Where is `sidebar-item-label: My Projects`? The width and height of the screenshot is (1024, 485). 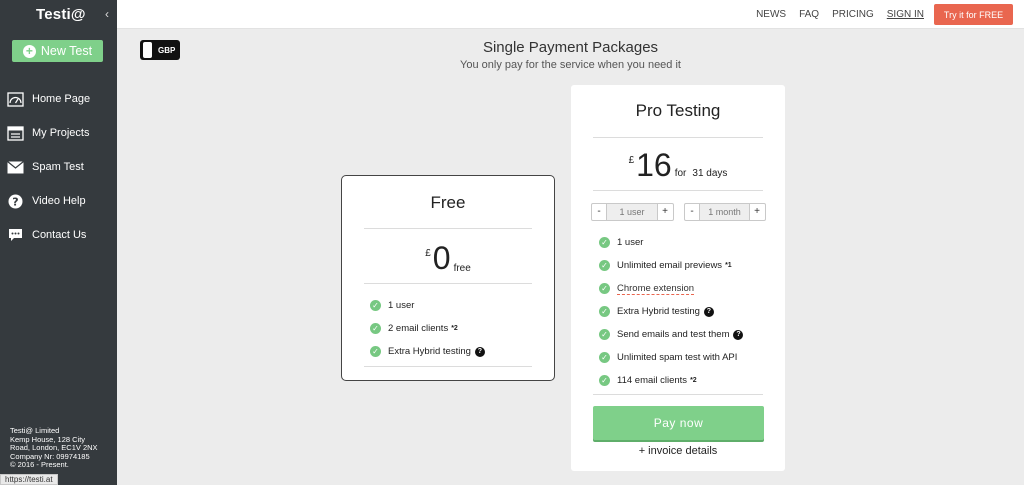 sidebar-item-label: My Projects is located at coordinates (61, 133).